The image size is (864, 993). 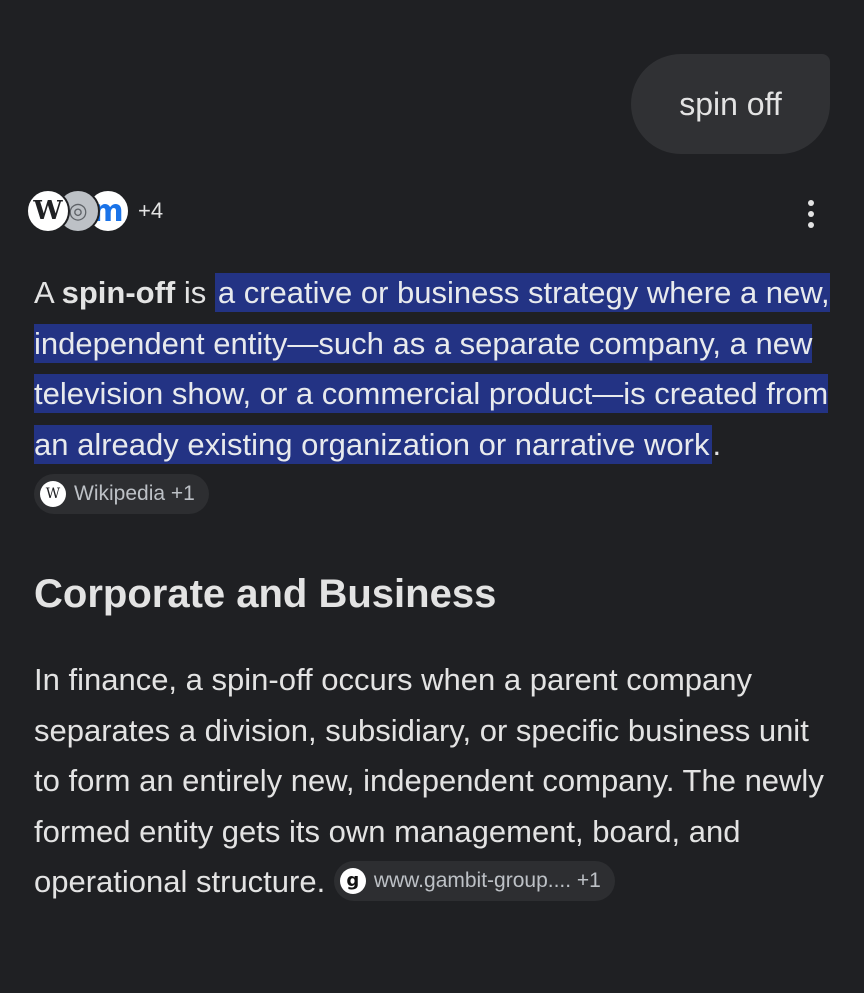 I want to click on gambit-icon: g, so click(x=352, y=880).